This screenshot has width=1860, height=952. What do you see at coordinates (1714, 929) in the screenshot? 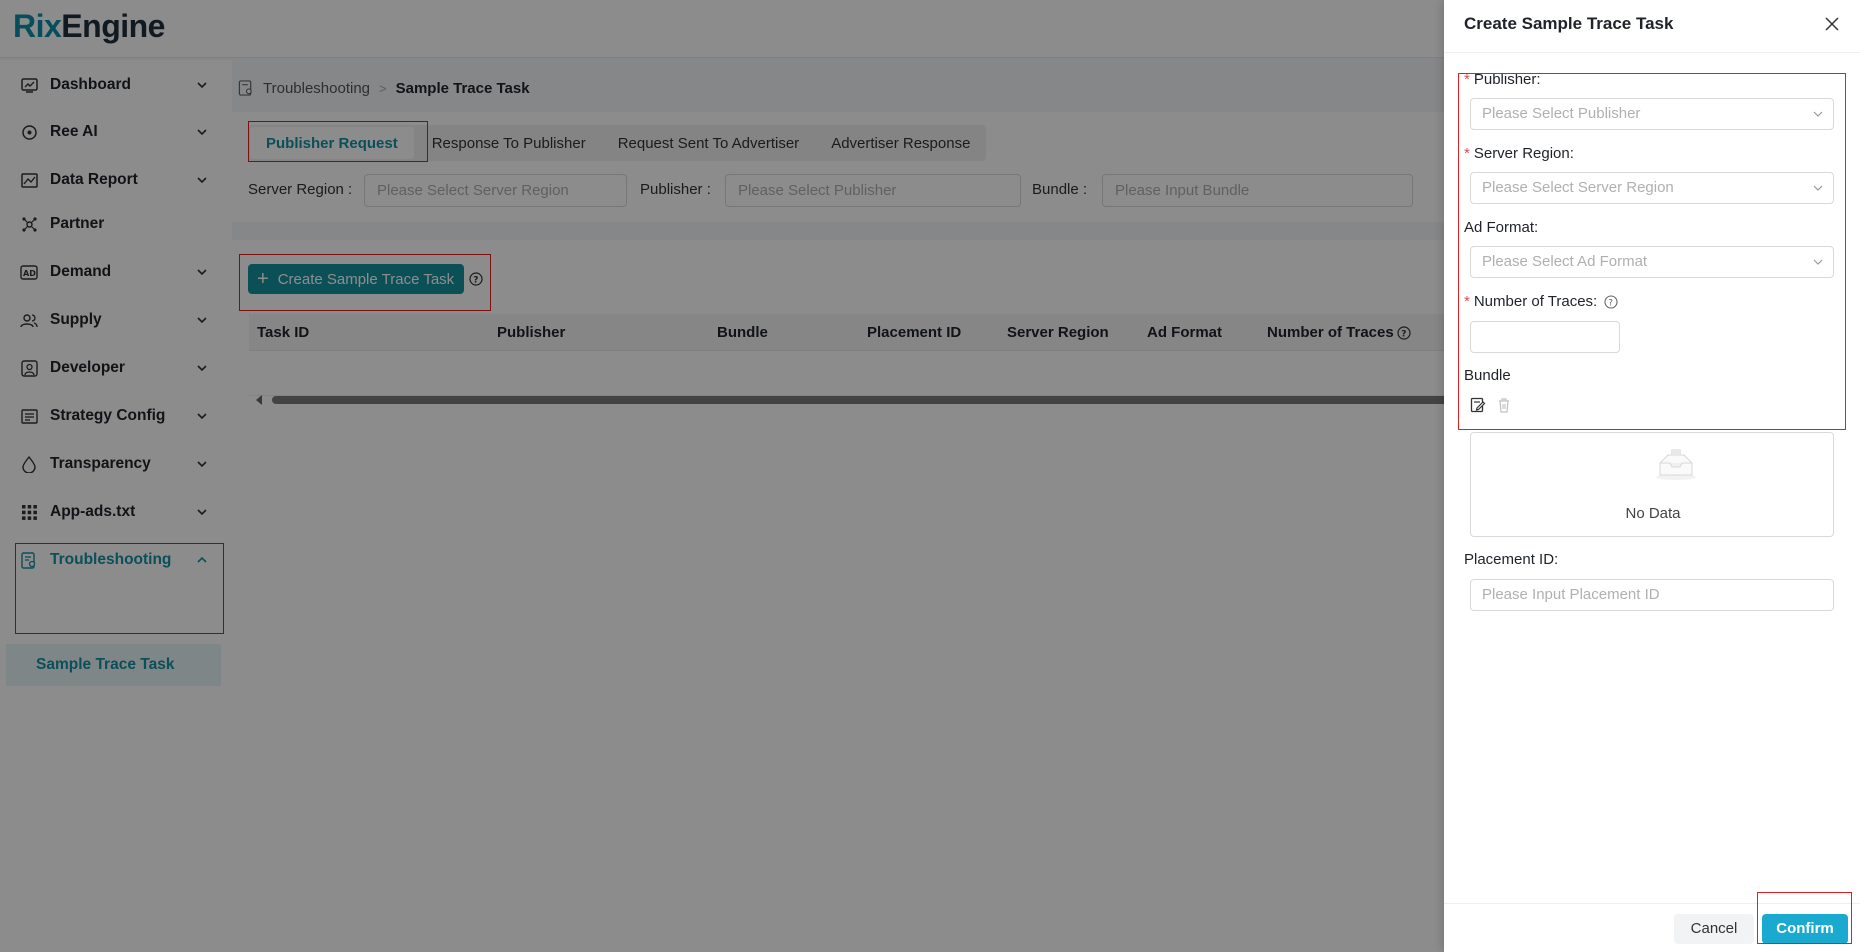
I see `cancel-button: Cancel` at bounding box center [1714, 929].